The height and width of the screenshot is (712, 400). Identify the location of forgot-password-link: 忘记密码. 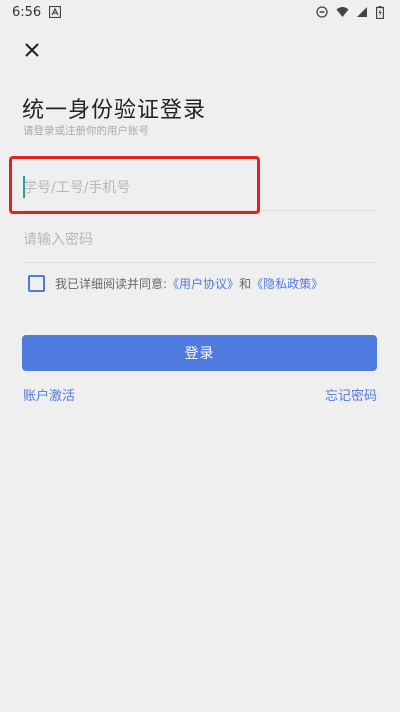
(351, 394).